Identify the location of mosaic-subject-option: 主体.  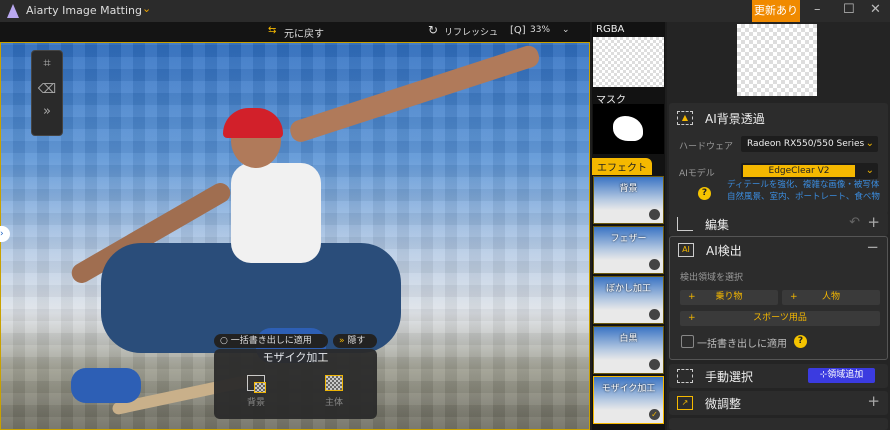
(334, 391).